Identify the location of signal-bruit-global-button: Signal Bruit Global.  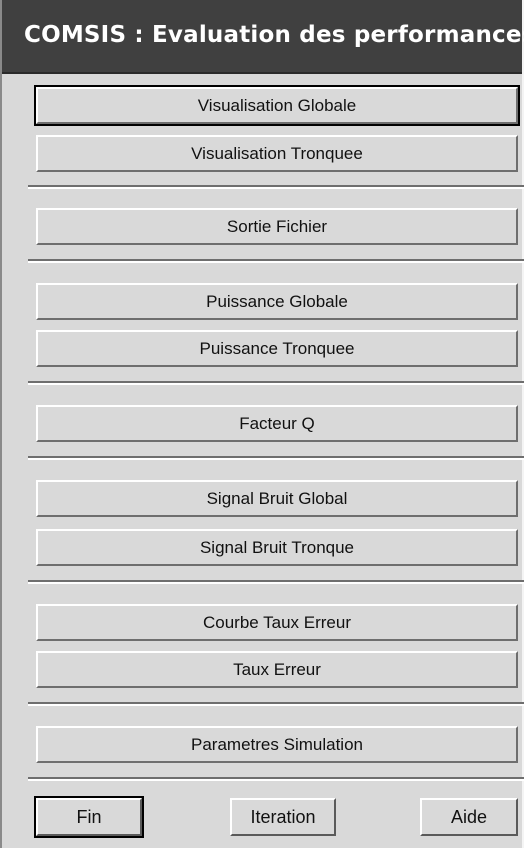
(277, 498).